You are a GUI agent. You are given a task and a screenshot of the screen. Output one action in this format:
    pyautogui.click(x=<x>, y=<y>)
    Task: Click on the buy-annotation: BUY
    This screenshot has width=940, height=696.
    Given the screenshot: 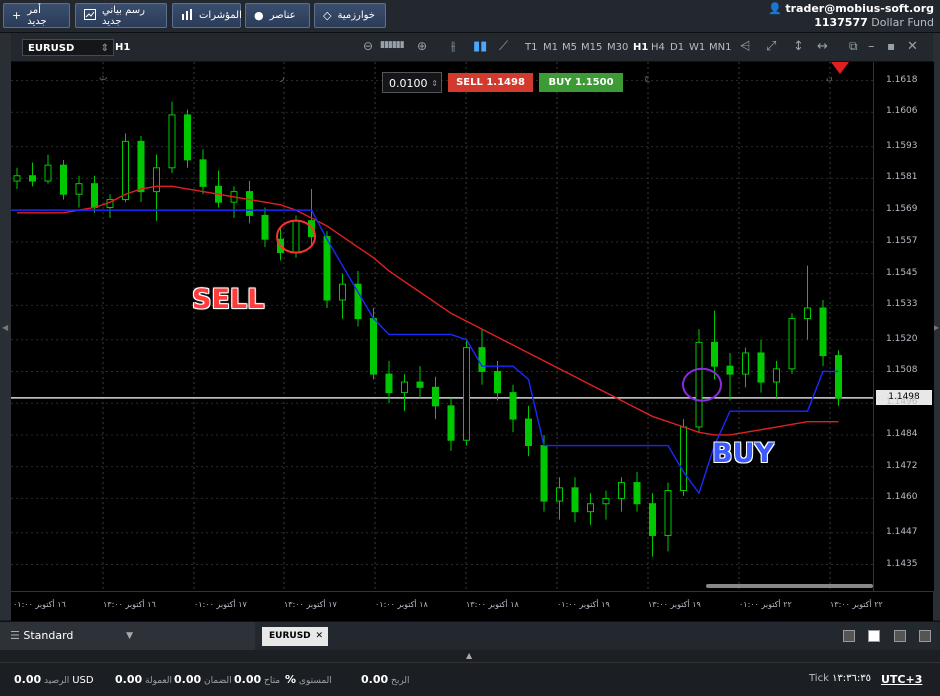 What is the action you would take?
    pyautogui.click(x=743, y=453)
    